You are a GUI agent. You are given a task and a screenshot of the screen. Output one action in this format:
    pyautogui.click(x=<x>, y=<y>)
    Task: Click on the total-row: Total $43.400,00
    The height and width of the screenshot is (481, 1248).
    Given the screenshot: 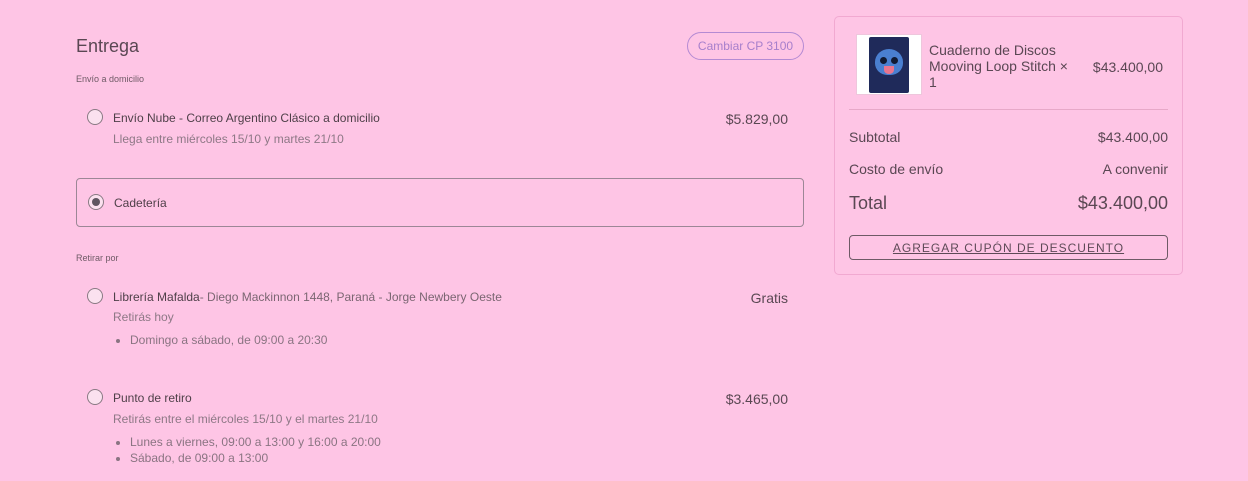 What is the action you would take?
    pyautogui.click(x=1008, y=203)
    